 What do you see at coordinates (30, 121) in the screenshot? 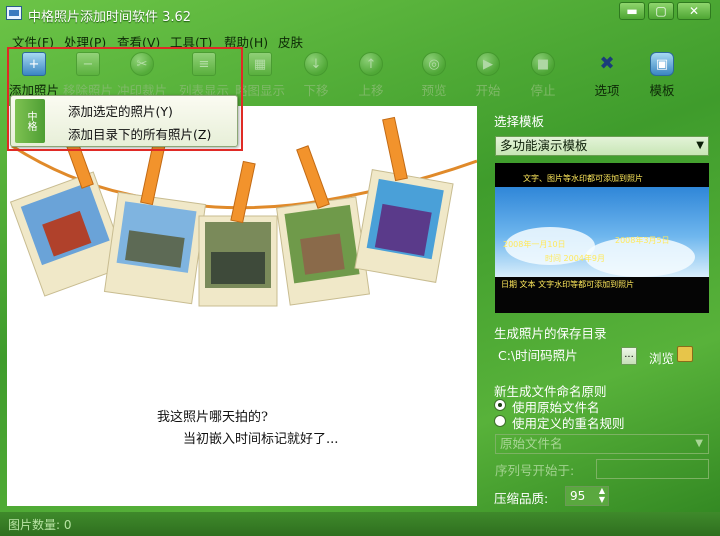
I see `menu-side-strip: 中格` at bounding box center [30, 121].